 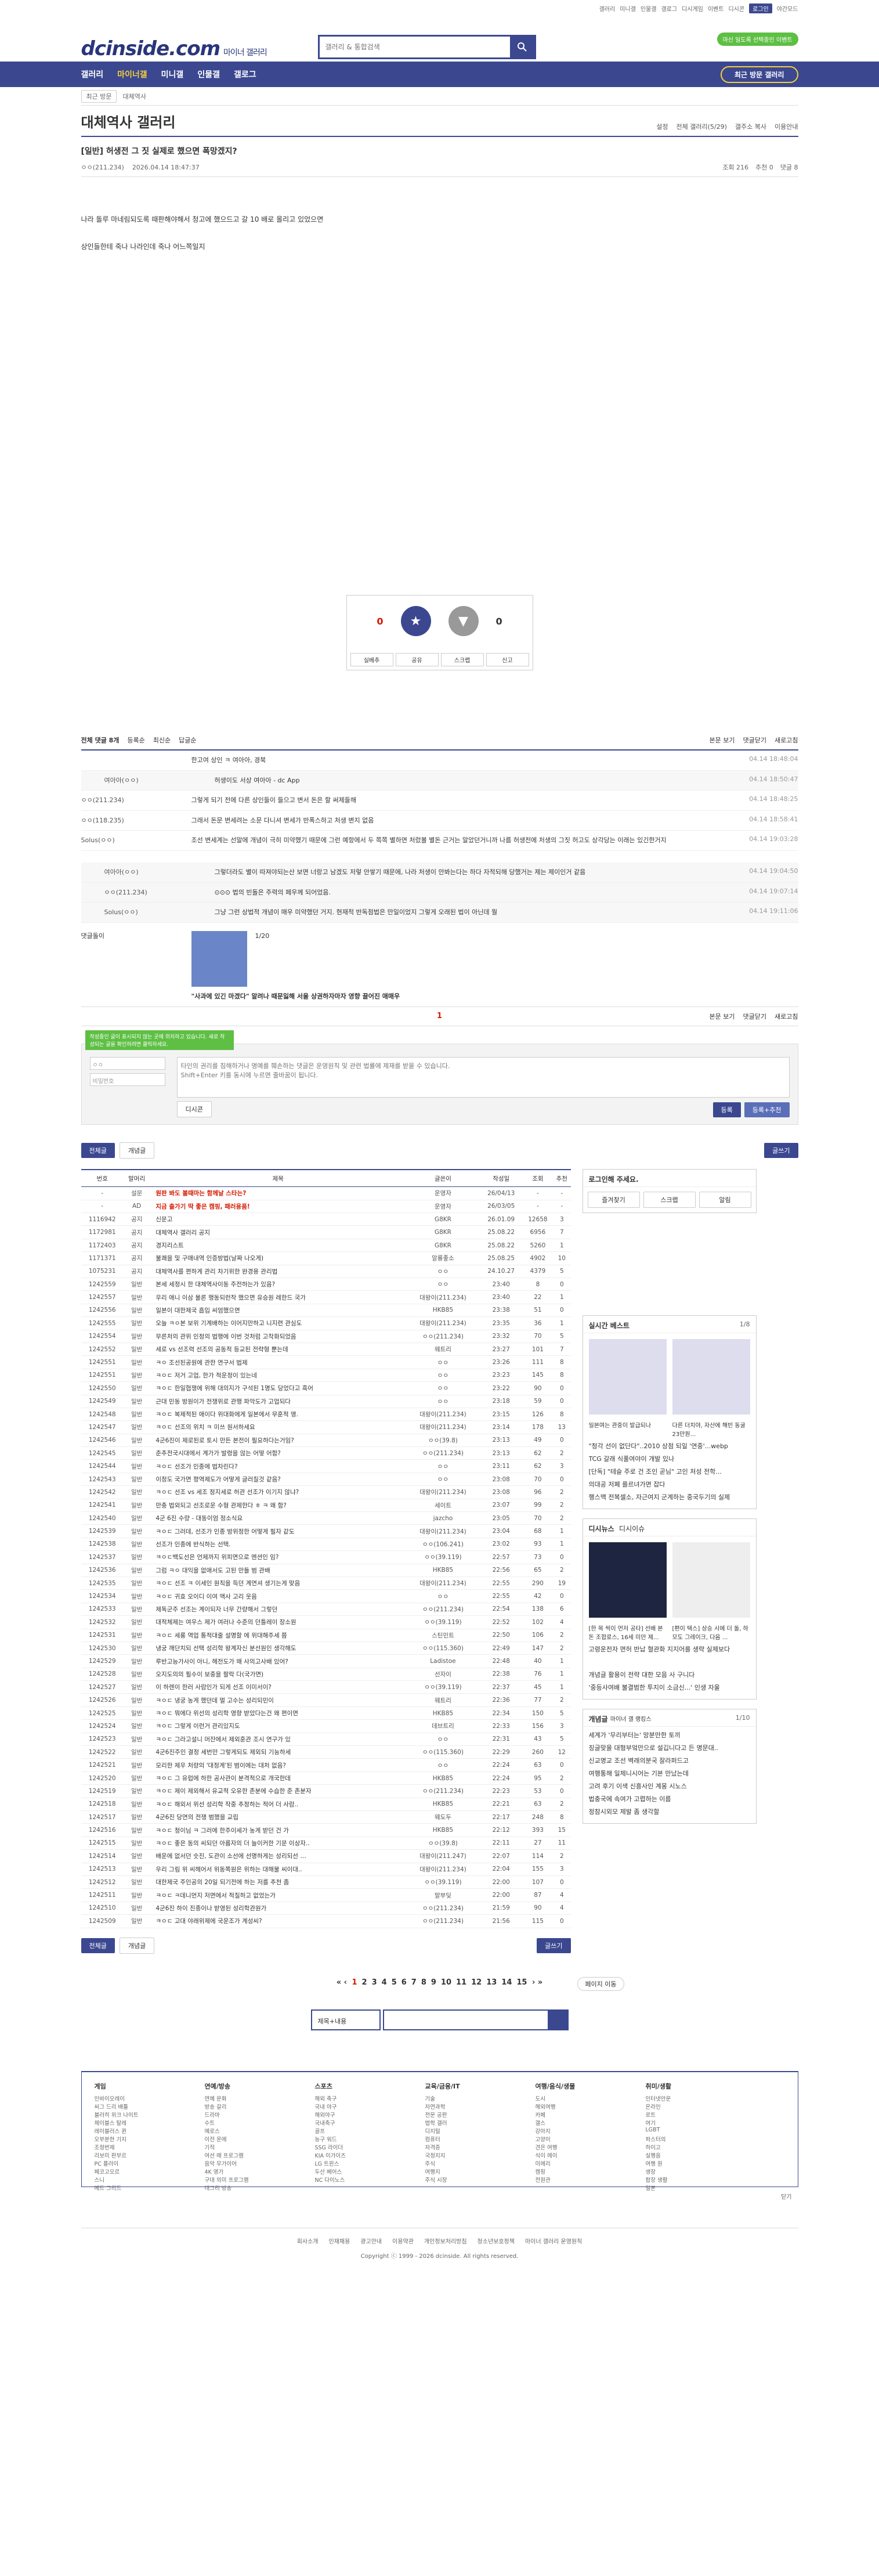 I want to click on sitemap-link: 음악 무가이어, so click(x=251, y=2163).